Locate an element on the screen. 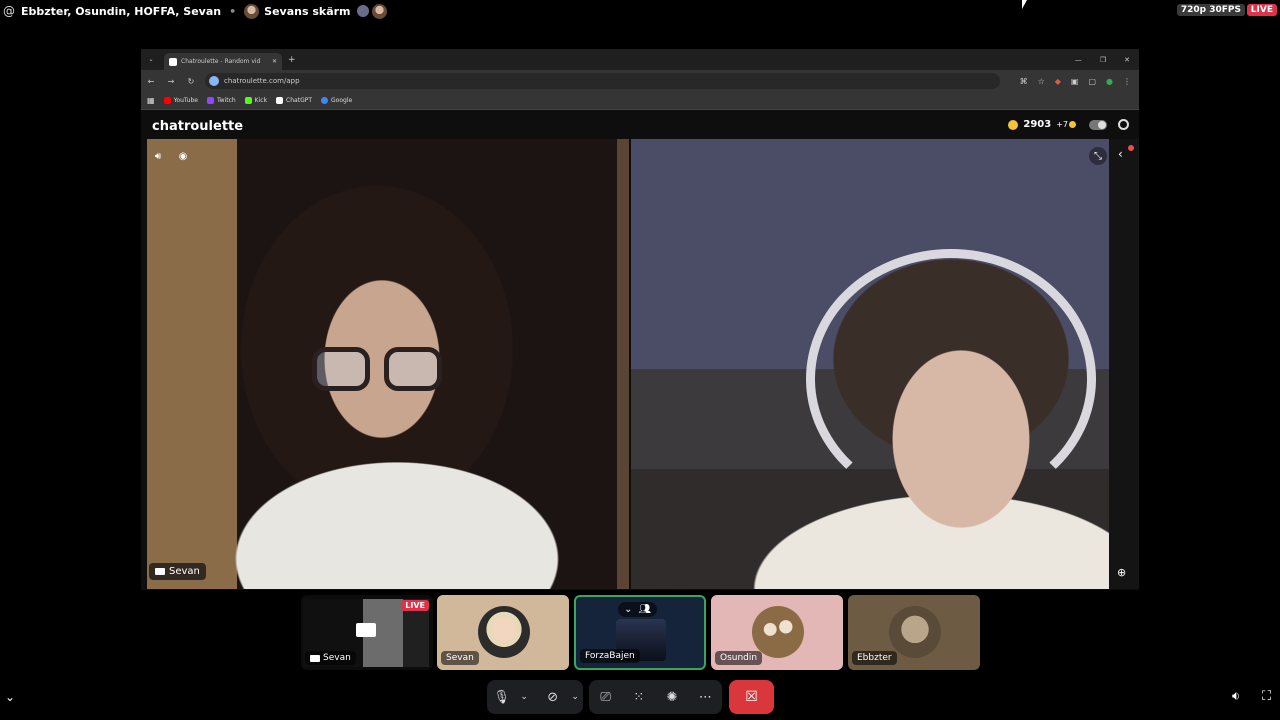  call-controls: 🎙︎ ⌄ ⊘ ⌄ ⎚ ⁙ ✺ ⋯ ☒ is located at coordinates (640, 697).